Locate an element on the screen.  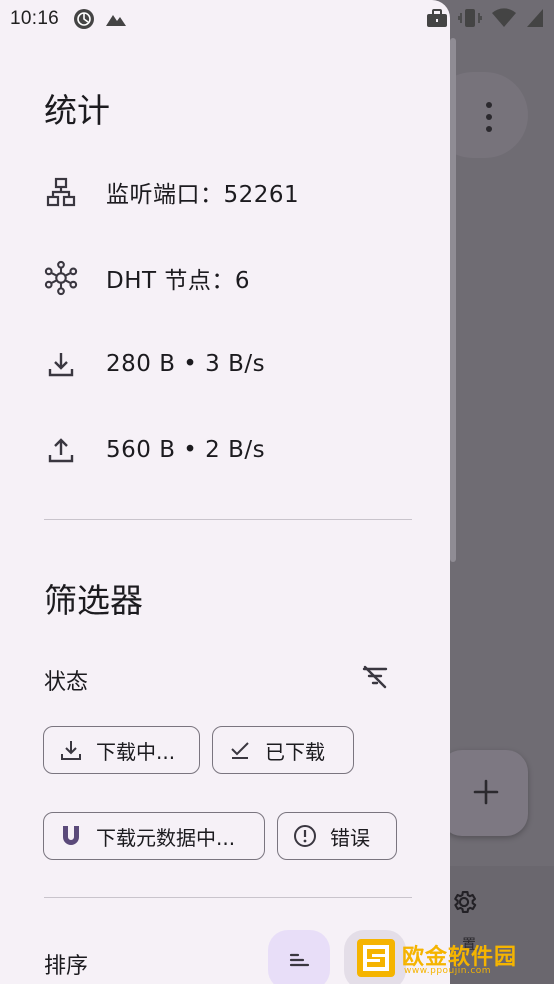
watermark-logo-icon is located at coordinates (376, 958).